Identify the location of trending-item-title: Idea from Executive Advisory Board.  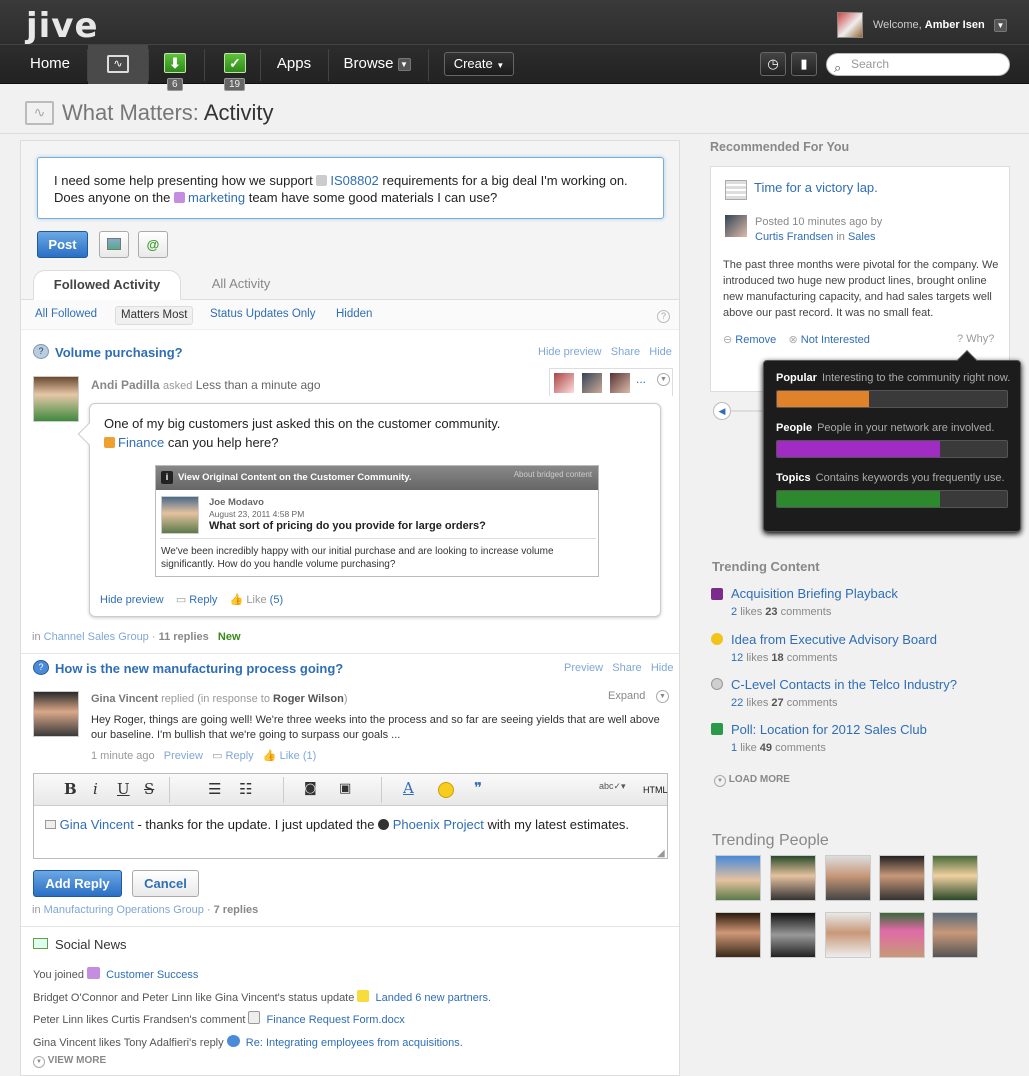
(834, 639).